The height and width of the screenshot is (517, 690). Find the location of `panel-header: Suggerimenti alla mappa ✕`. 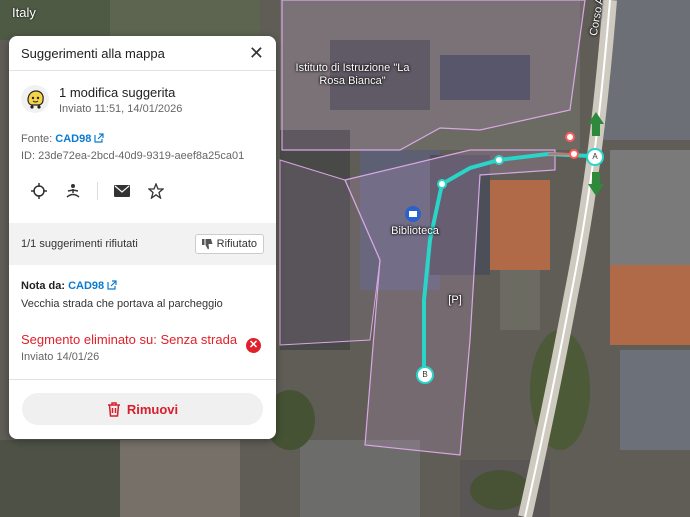

panel-header: Suggerimenti alla mappa ✕ is located at coordinates (142, 53).